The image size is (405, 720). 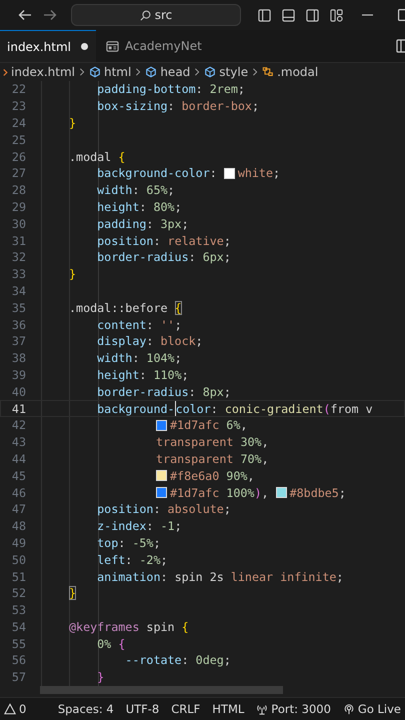 I want to click on line-number: 49, so click(x=18, y=543).